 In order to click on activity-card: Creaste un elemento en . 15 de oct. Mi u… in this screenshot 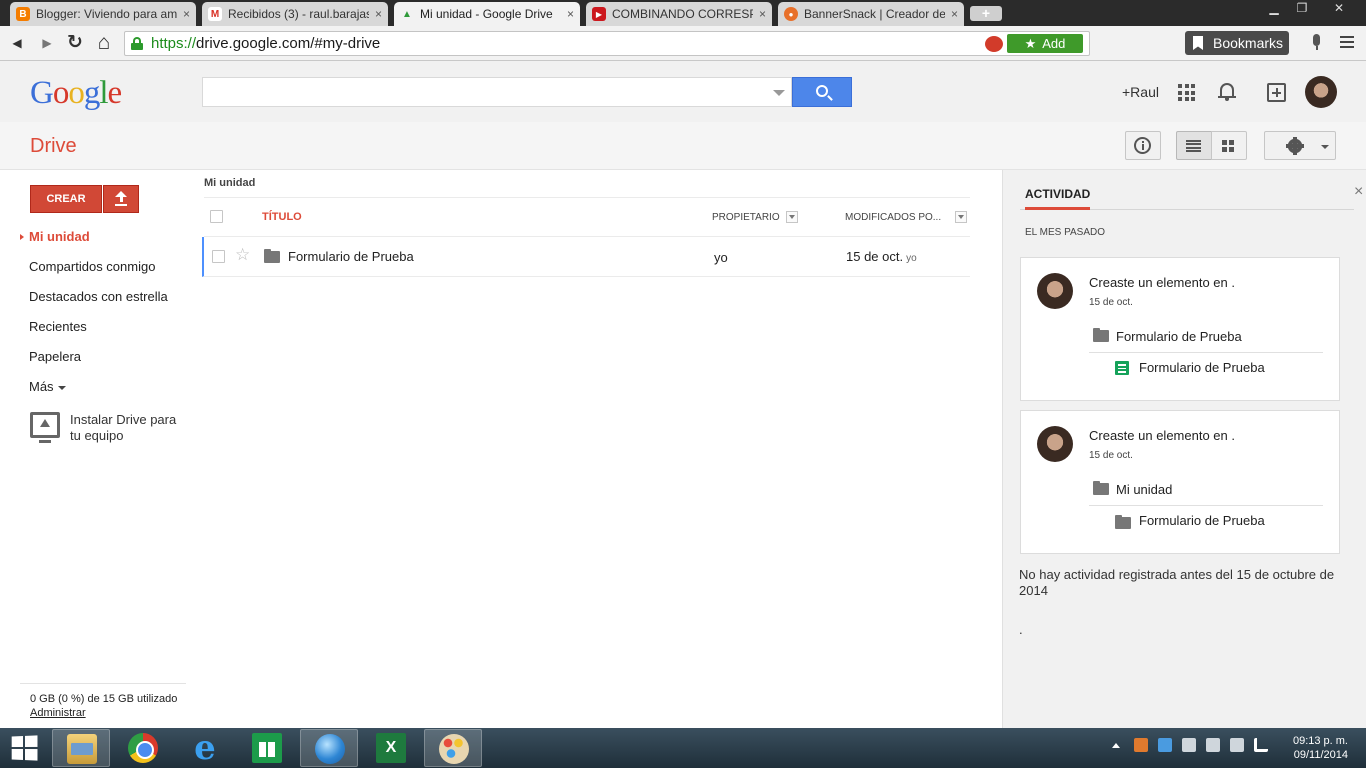, I will do `click(1180, 482)`.